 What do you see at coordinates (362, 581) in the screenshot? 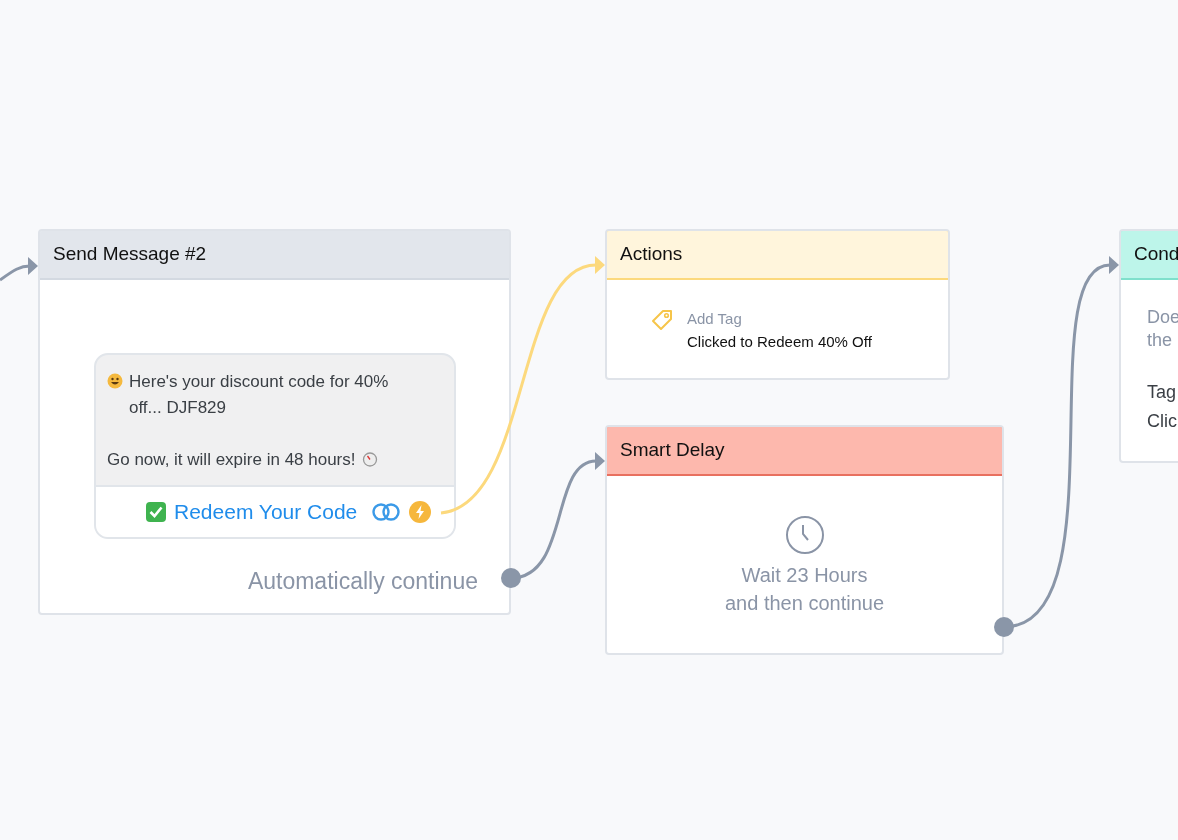
I see `footer-text: Automatically continue` at bounding box center [362, 581].